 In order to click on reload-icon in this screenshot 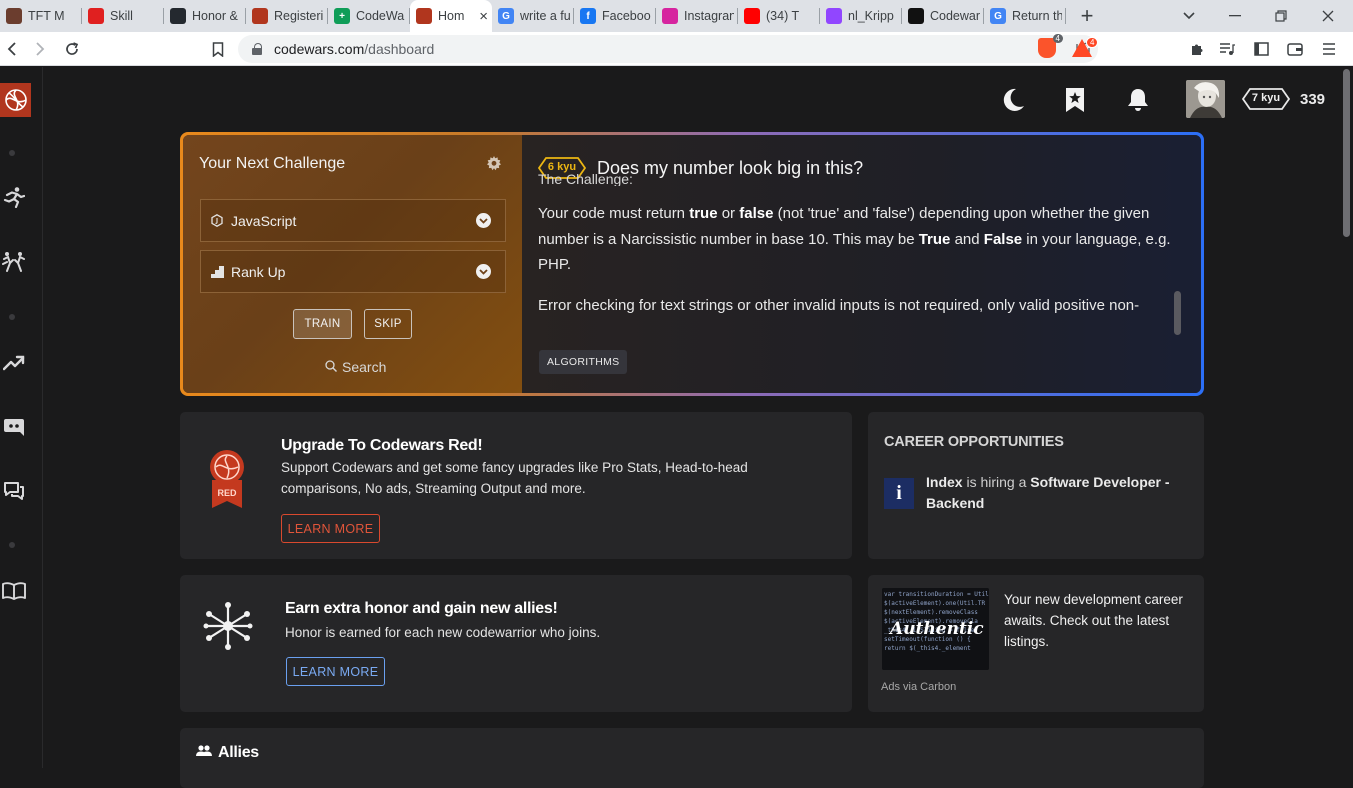, I will do `click(72, 49)`.